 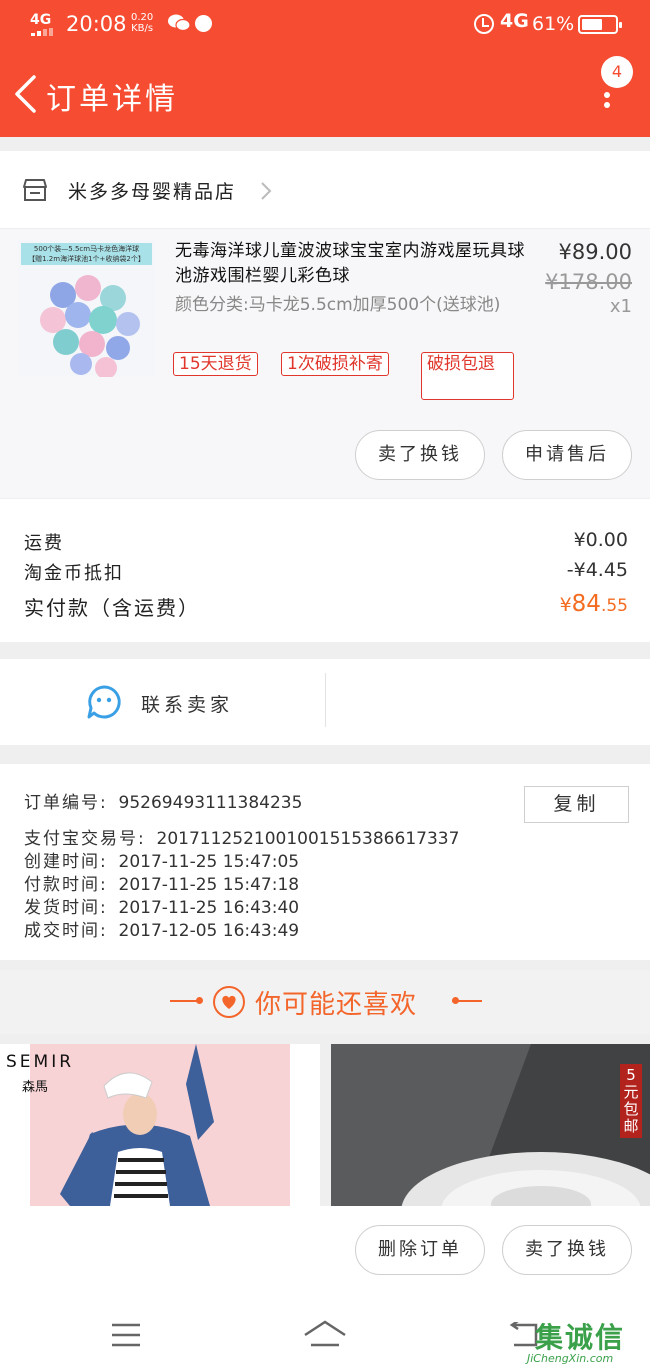 I want to click on back-arrow-icon, so click(x=26, y=94).